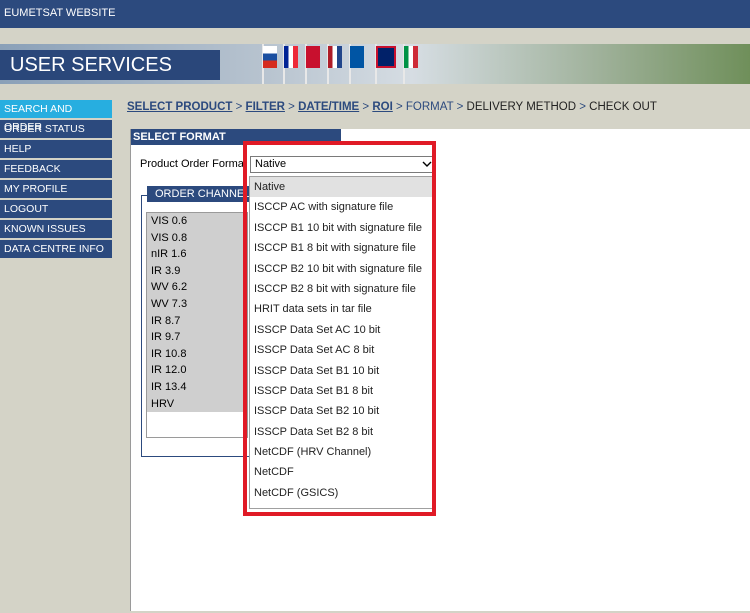  What do you see at coordinates (56, 209) in the screenshot?
I see `sidebar-item-logout: LOGOUT` at bounding box center [56, 209].